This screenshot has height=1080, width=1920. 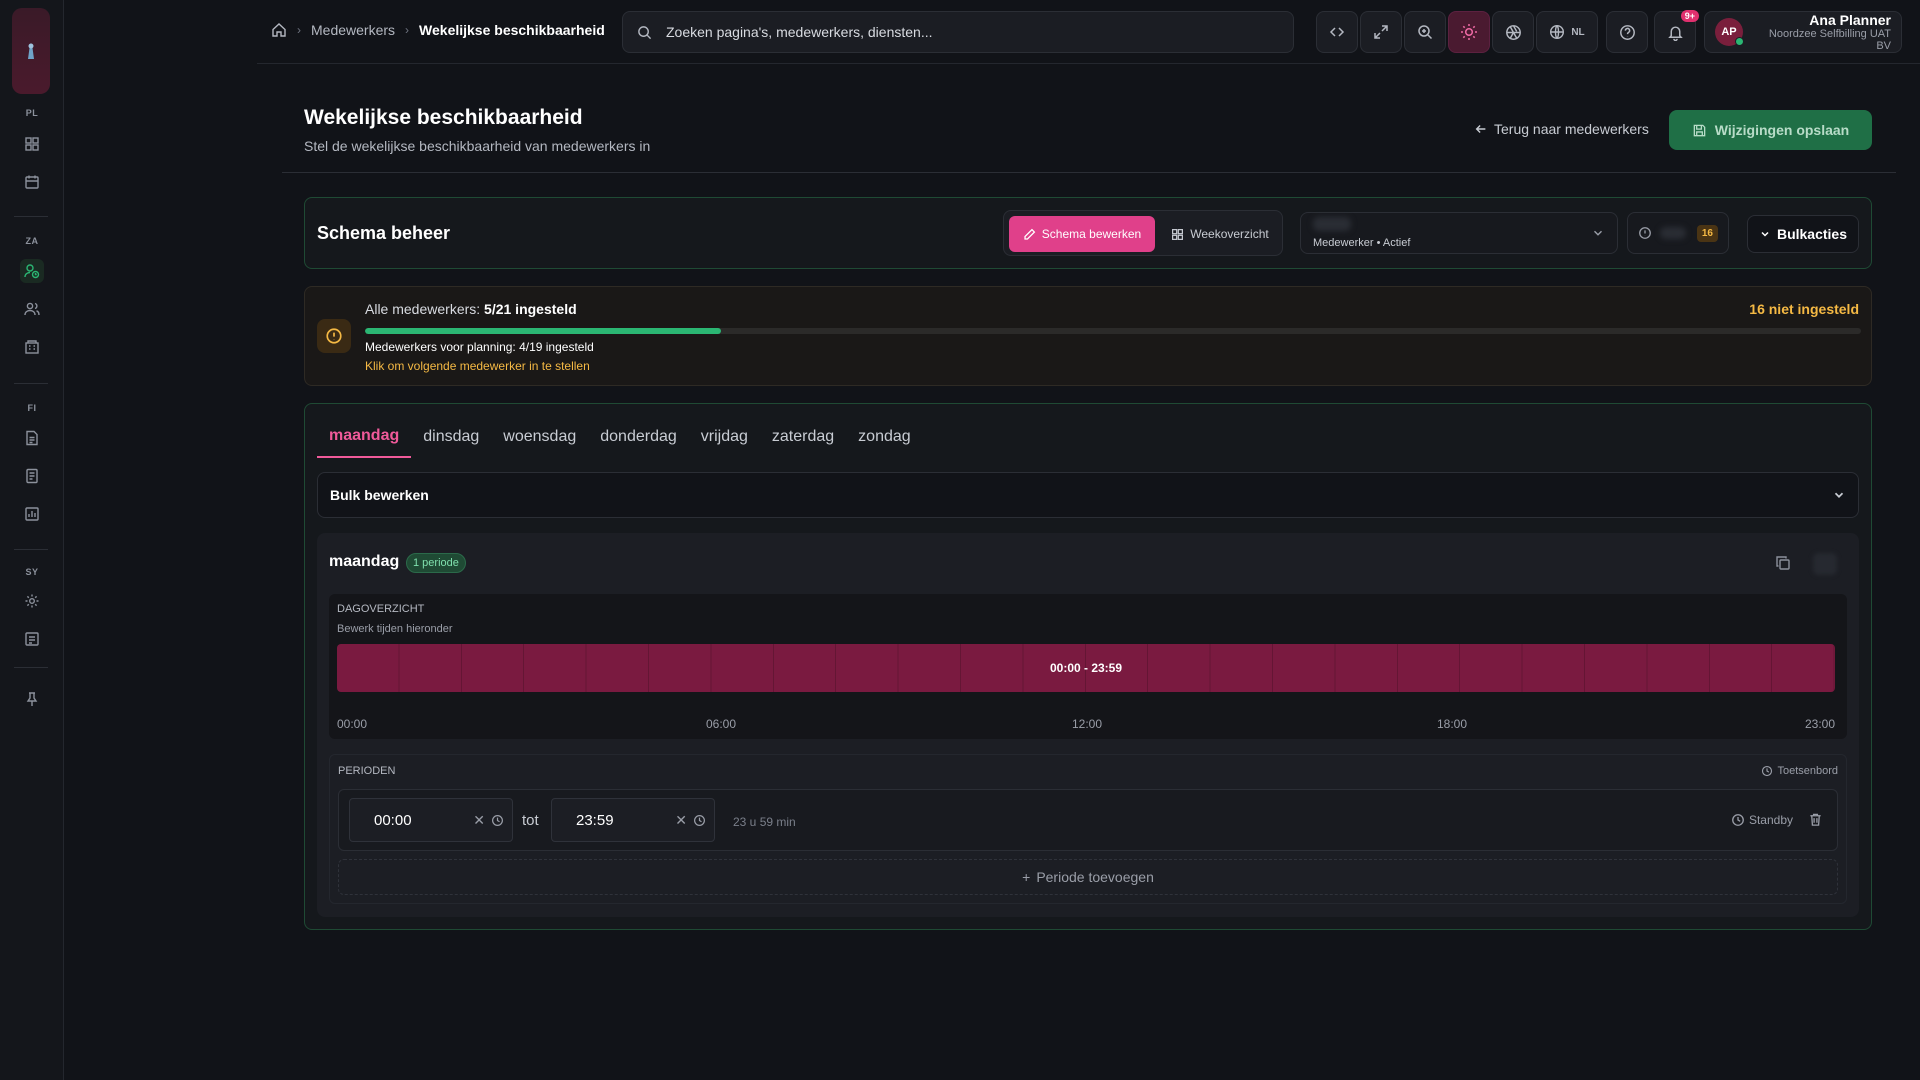 I want to click on time-tick: 00:00, so click(x=352, y=724).